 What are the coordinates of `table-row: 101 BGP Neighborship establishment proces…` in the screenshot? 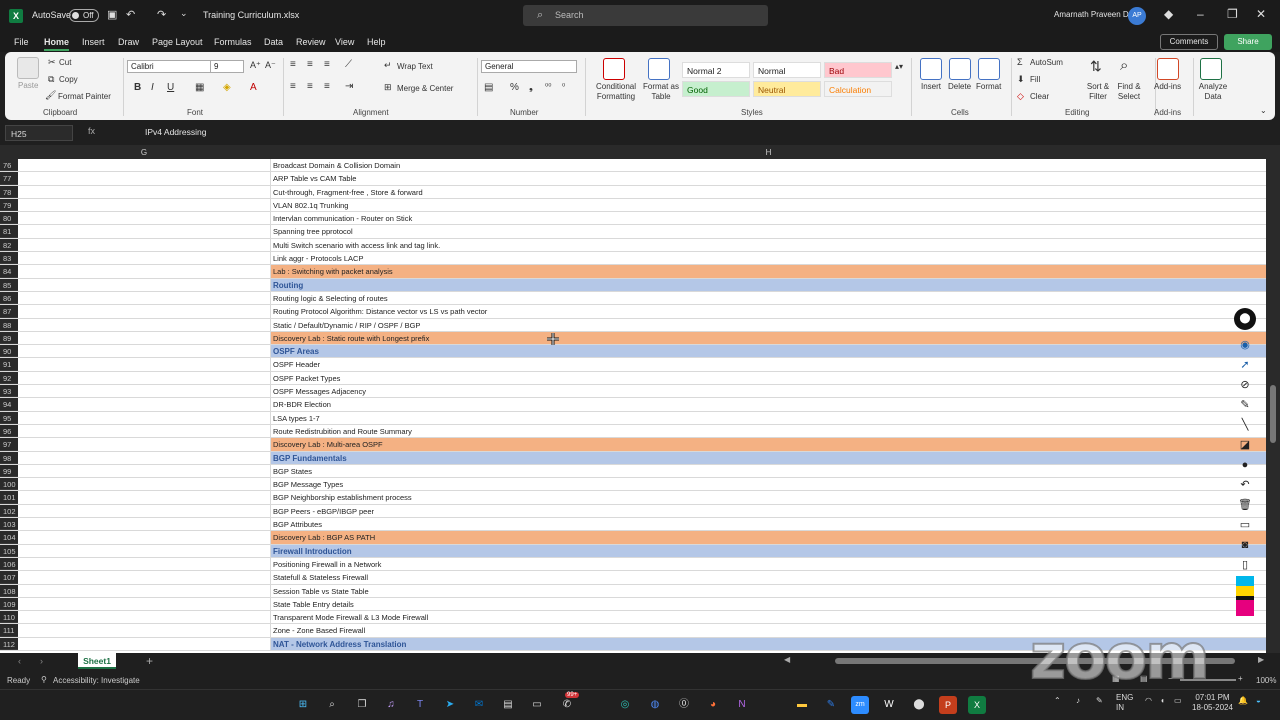 It's located at (633, 498).